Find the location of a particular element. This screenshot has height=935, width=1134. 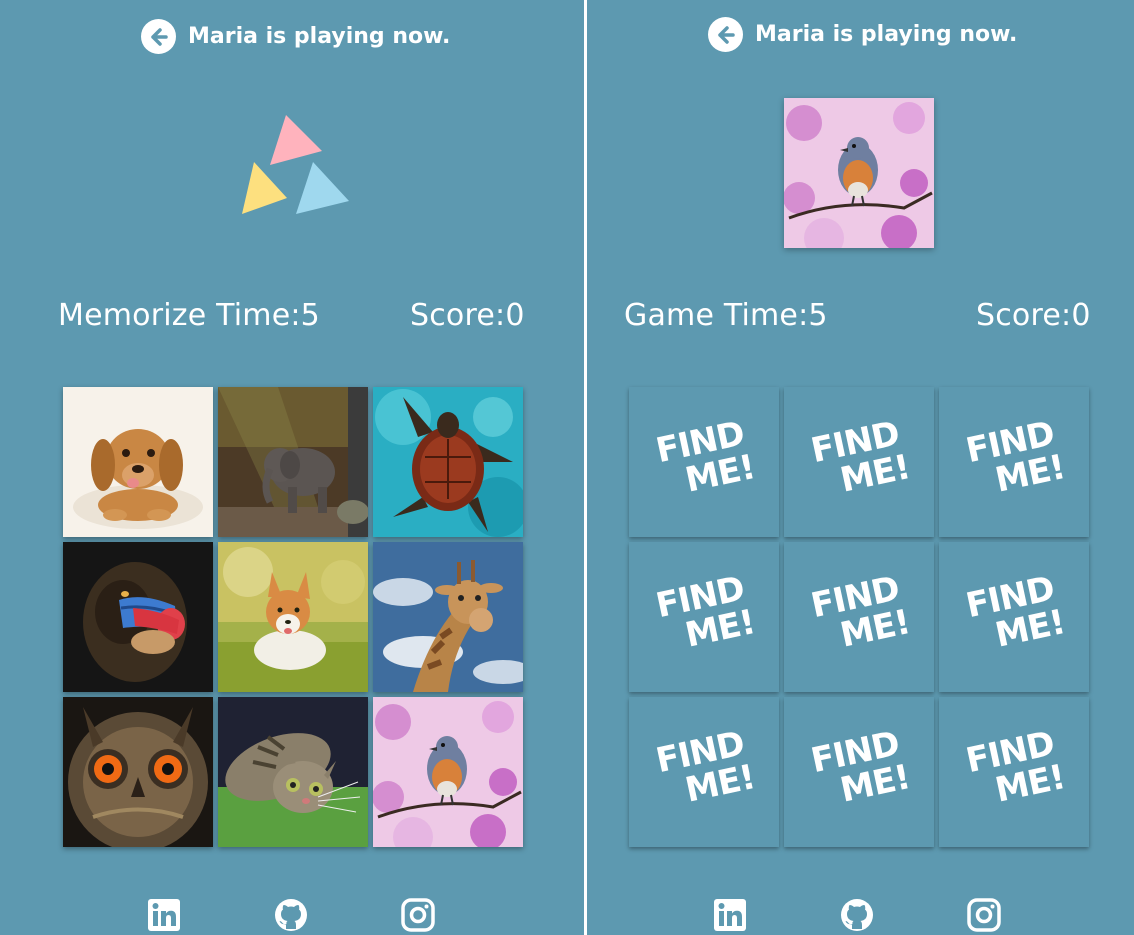

card-elephant-image is located at coordinates (293, 462).